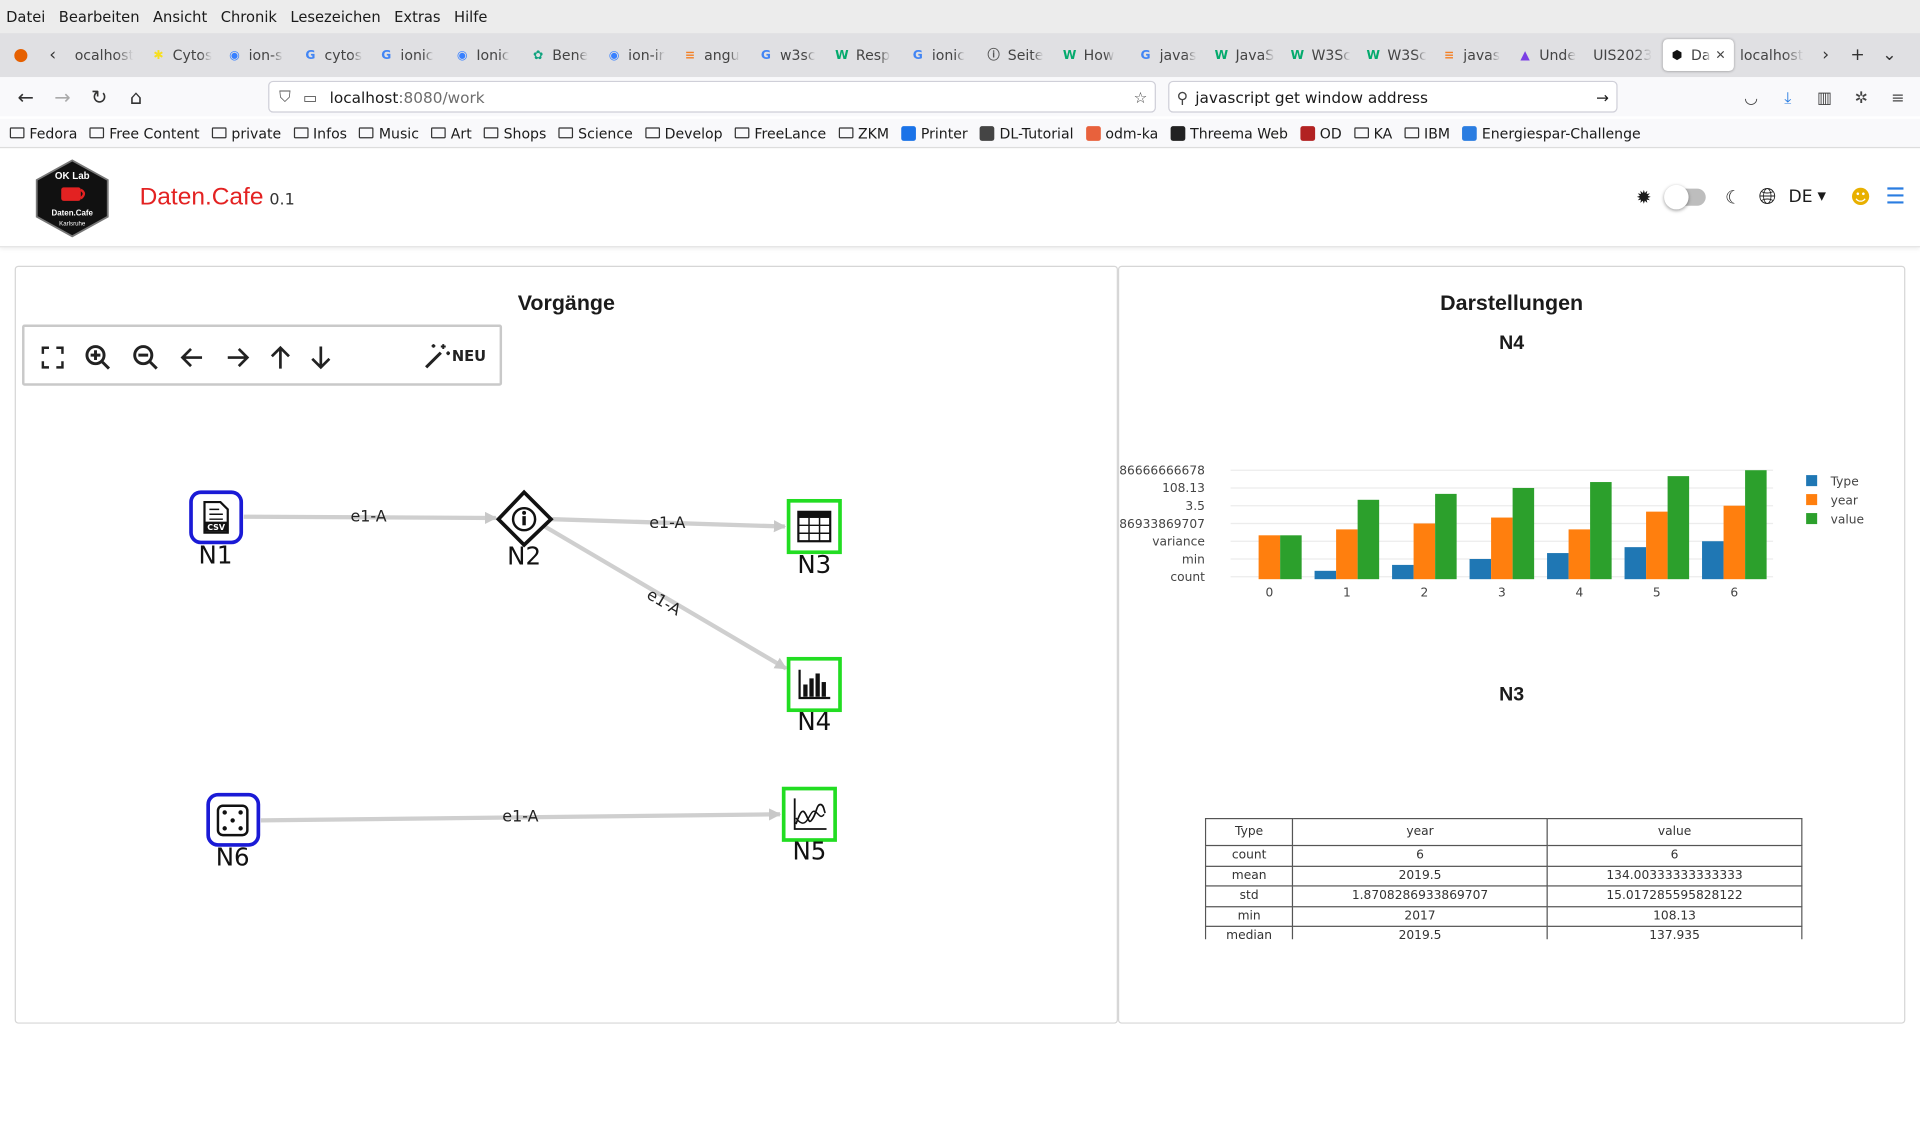 The height and width of the screenshot is (1141, 1920). I want to click on tab-scroll-left-icon: ‹, so click(53, 55).